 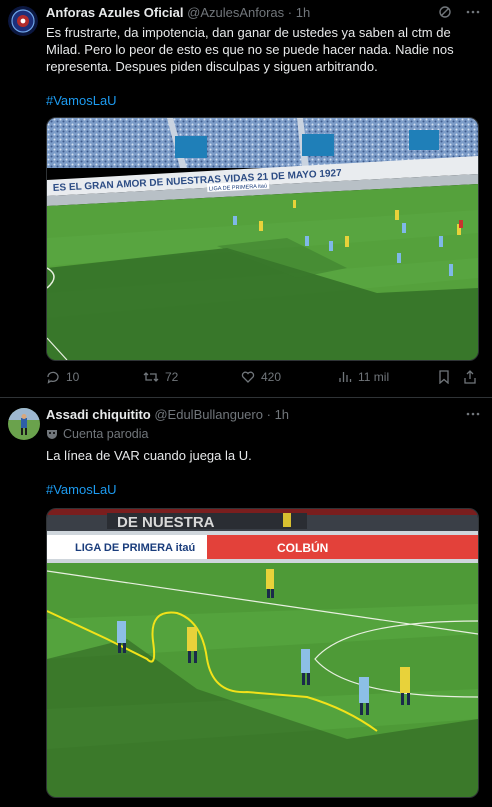 I want to click on display-name: Anforas Azules Oficial, so click(x=115, y=12).